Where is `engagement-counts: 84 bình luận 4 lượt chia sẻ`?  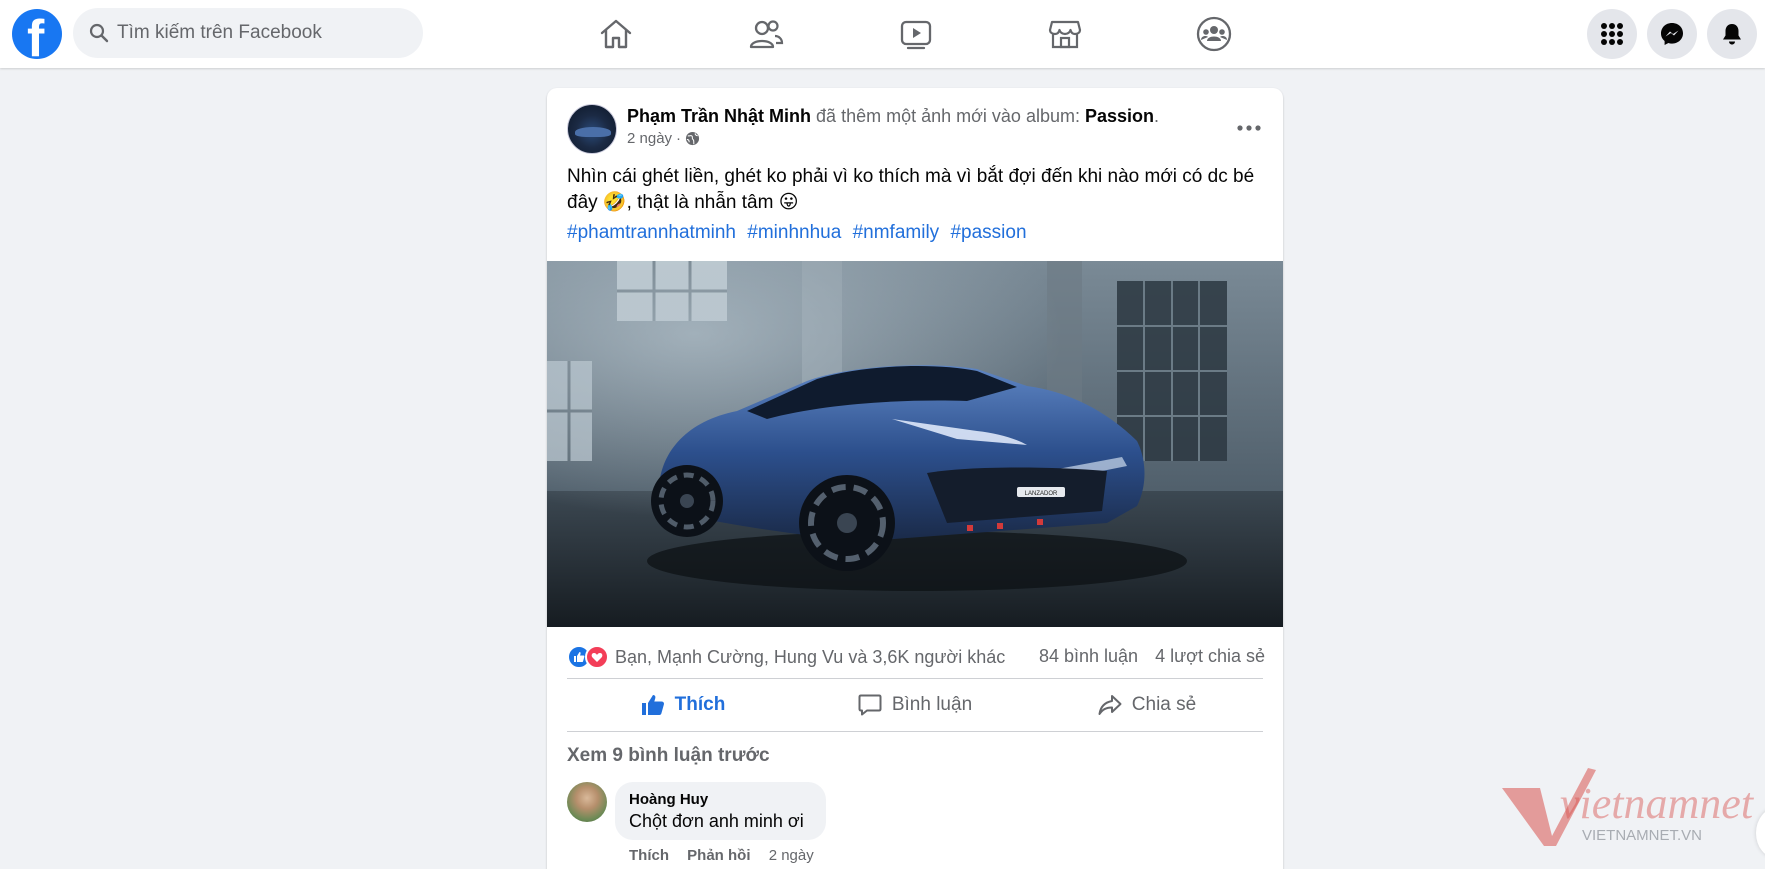
engagement-counts: 84 bình luận 4 lượt chia sẻ is located at coordinates (1146, 656).